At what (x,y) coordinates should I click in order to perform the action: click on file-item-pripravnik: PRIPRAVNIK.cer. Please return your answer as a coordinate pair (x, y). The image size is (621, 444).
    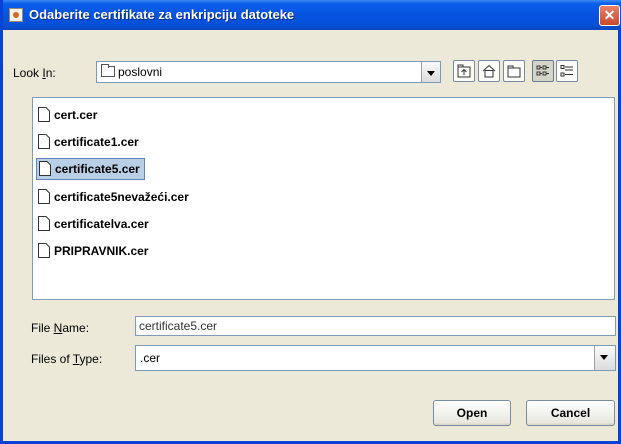
    Looking at the image, I should click on (94, 251).